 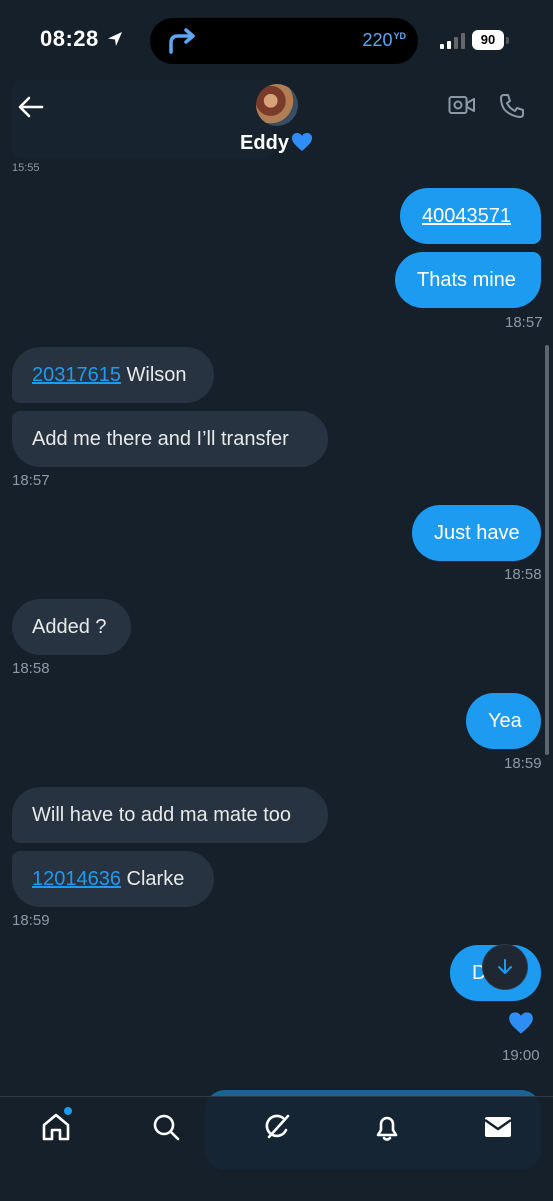 I want to click on account-number-link: 12014636, so click(x=76, y=879).